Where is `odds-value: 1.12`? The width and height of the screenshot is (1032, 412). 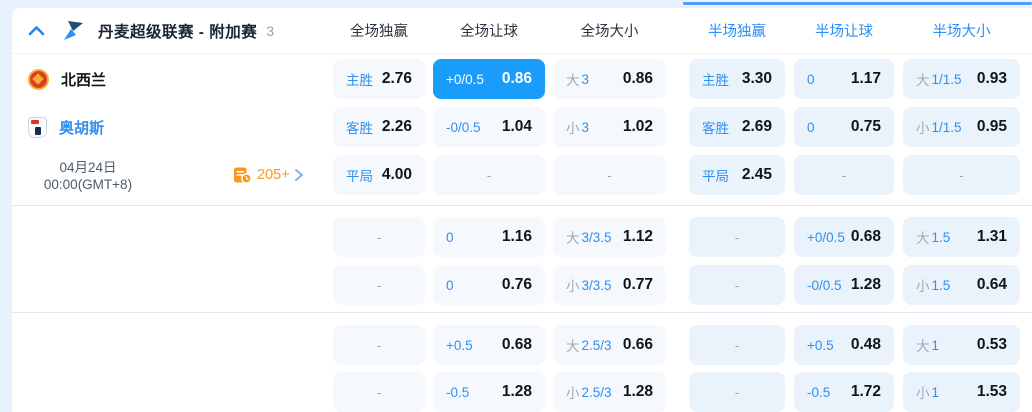
odds-value: 1.12 is located at coordinates (637, 236).